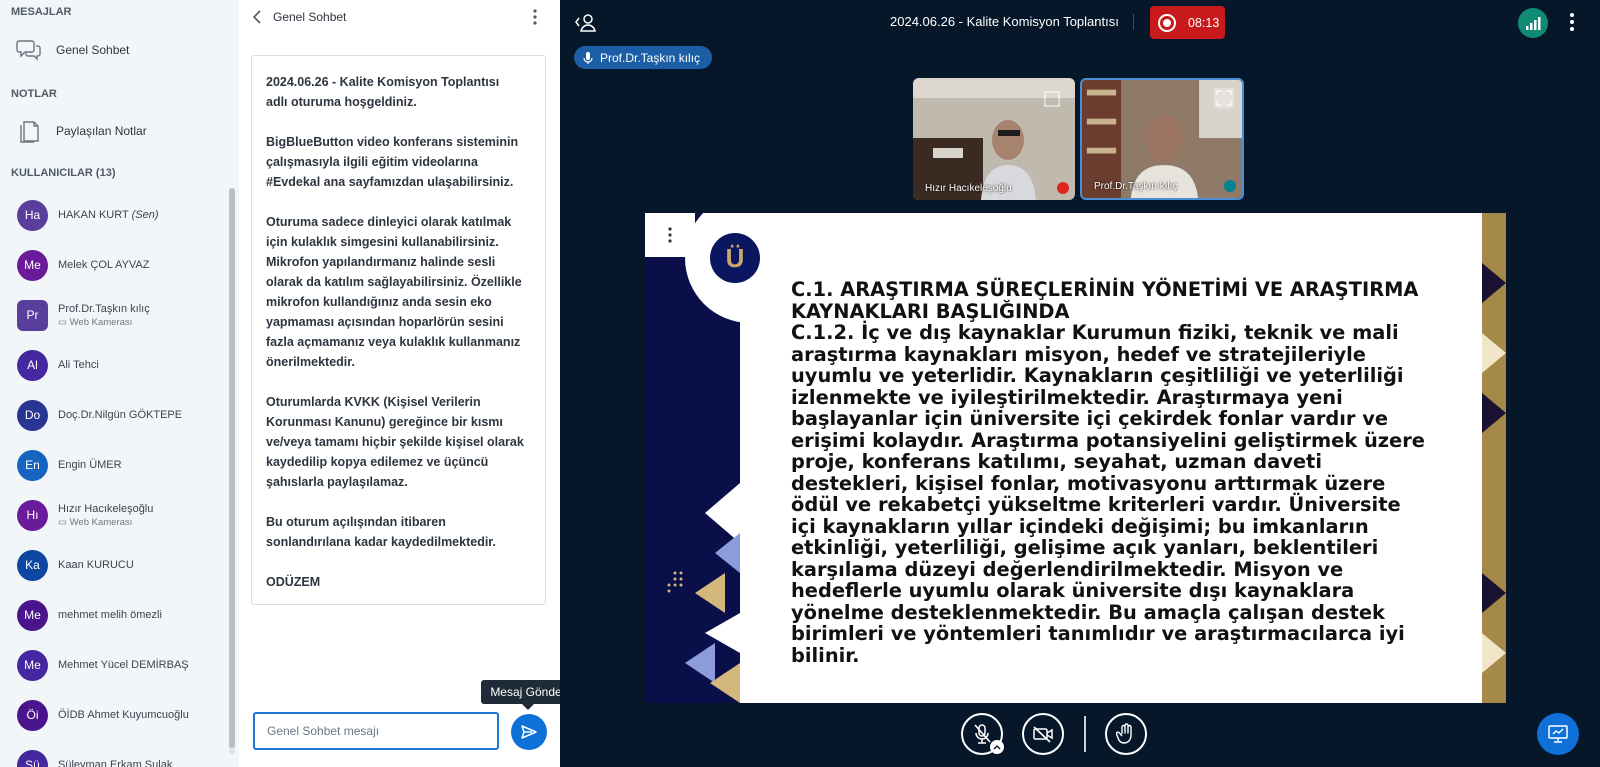 This screenshot has width=1600, height=767. I want to click on user-list-item: Do Doç.Dr.Nilgün GÖKTEPE, so click(115, 415).